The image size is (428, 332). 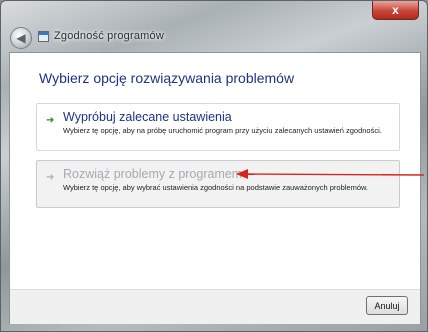 What do you see at coordinates (334, 174) in the screenshot?
I see `annotation-arrow-line` at bounding box center [334, 174].